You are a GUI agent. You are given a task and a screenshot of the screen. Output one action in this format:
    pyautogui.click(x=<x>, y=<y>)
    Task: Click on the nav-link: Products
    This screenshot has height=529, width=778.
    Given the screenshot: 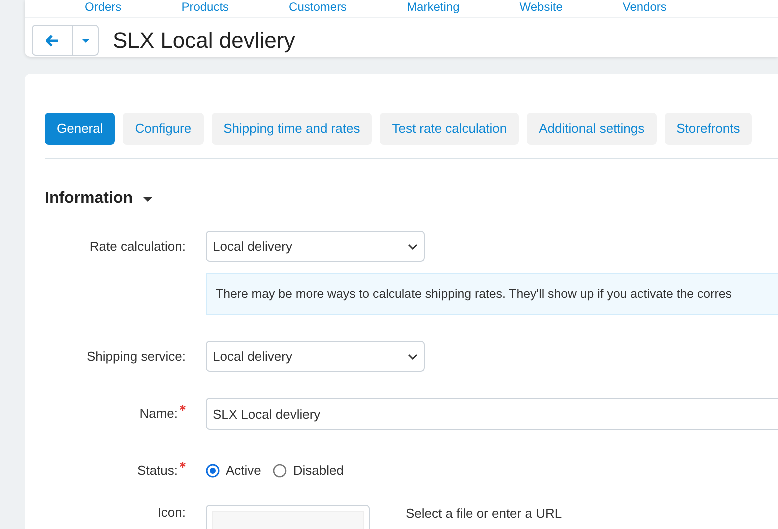 What is the action you would take?
    pyautogui.click(x=206, y=7)
    